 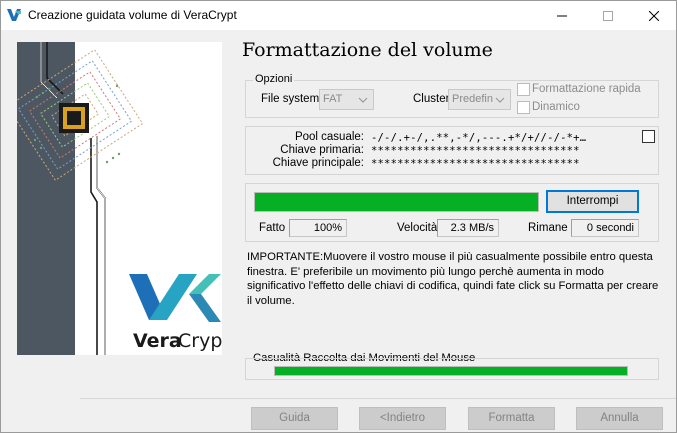 I want to click on dynamic-checkbox, so click(x=523, y=107).